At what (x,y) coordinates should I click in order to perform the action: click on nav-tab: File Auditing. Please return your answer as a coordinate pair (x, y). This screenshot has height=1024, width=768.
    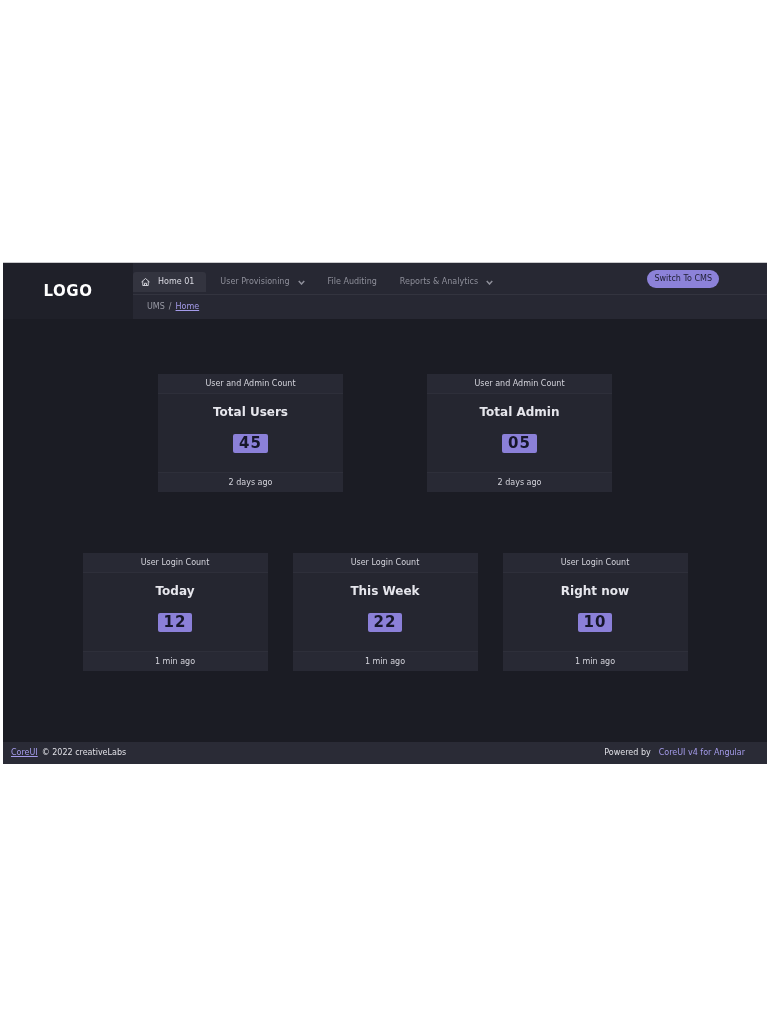
    Looking at the image, I should click on (349, 282).